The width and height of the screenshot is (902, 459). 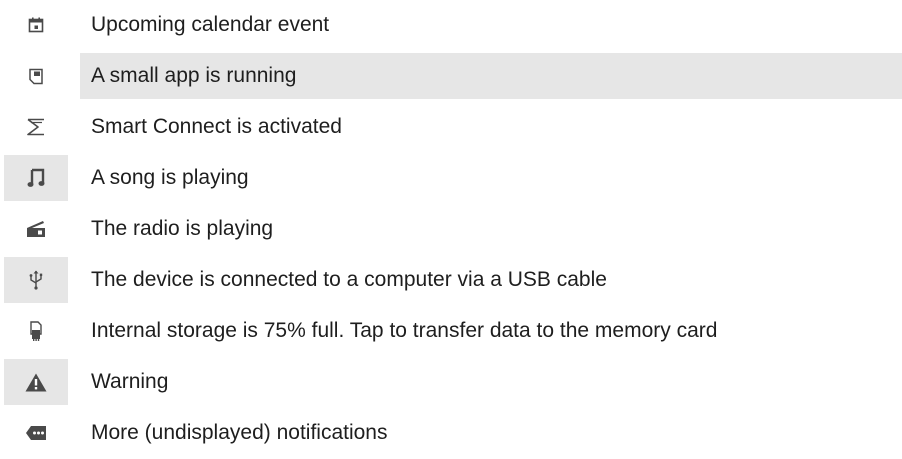 I want to click on list-item: A song is playing, so click(x=451, y=178).